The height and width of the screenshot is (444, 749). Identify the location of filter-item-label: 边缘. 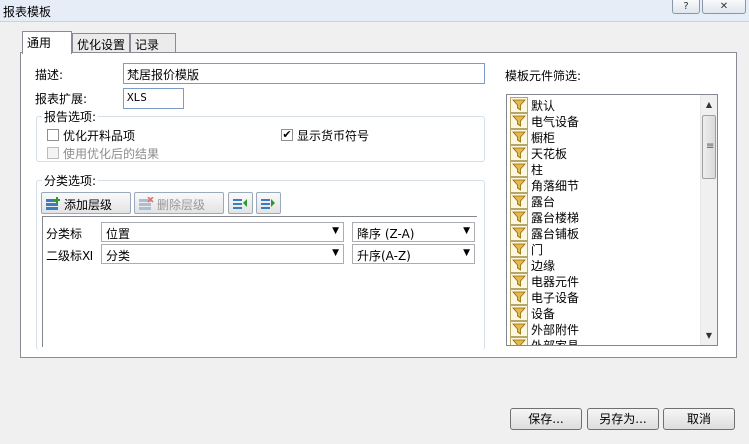
(543, 266).